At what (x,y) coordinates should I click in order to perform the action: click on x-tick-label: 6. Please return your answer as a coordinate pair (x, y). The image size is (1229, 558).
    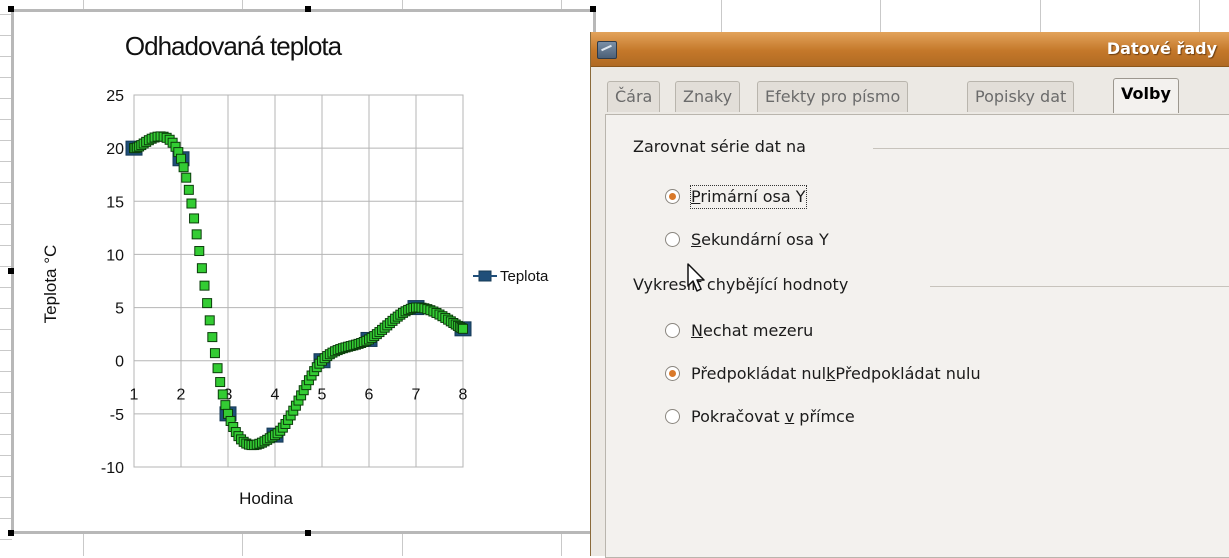
    Looking at the image, I should click on (369, 395).